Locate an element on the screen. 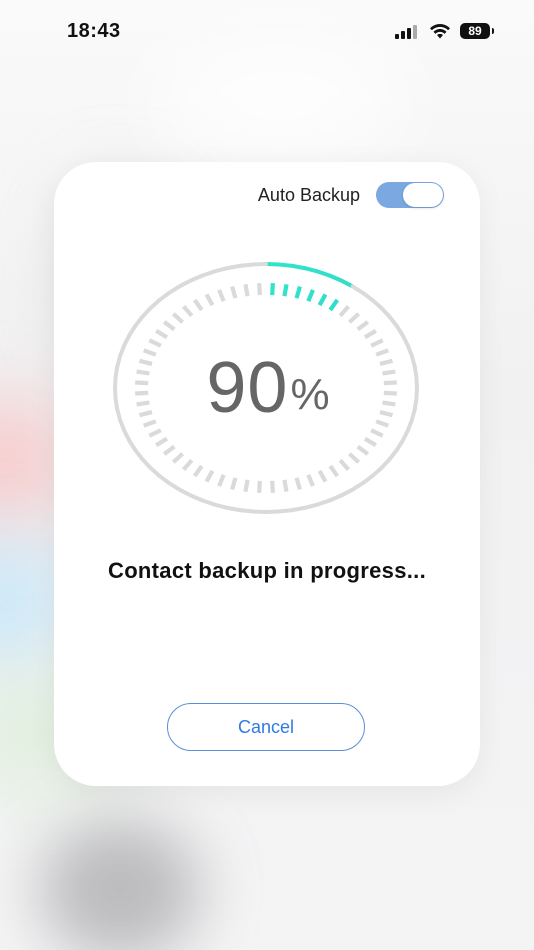  battery-level: 89 is located at coordinates (475, 31).